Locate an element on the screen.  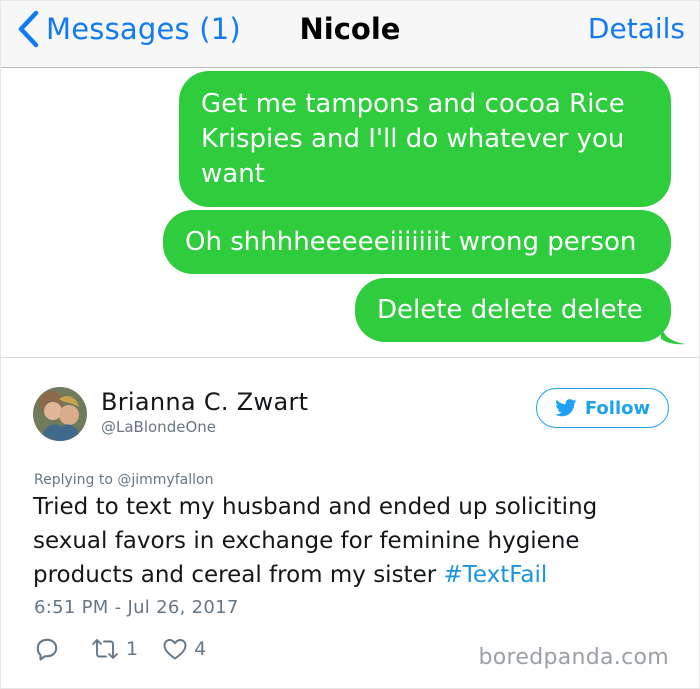
reply-icon is located at coordinates (47, 649).